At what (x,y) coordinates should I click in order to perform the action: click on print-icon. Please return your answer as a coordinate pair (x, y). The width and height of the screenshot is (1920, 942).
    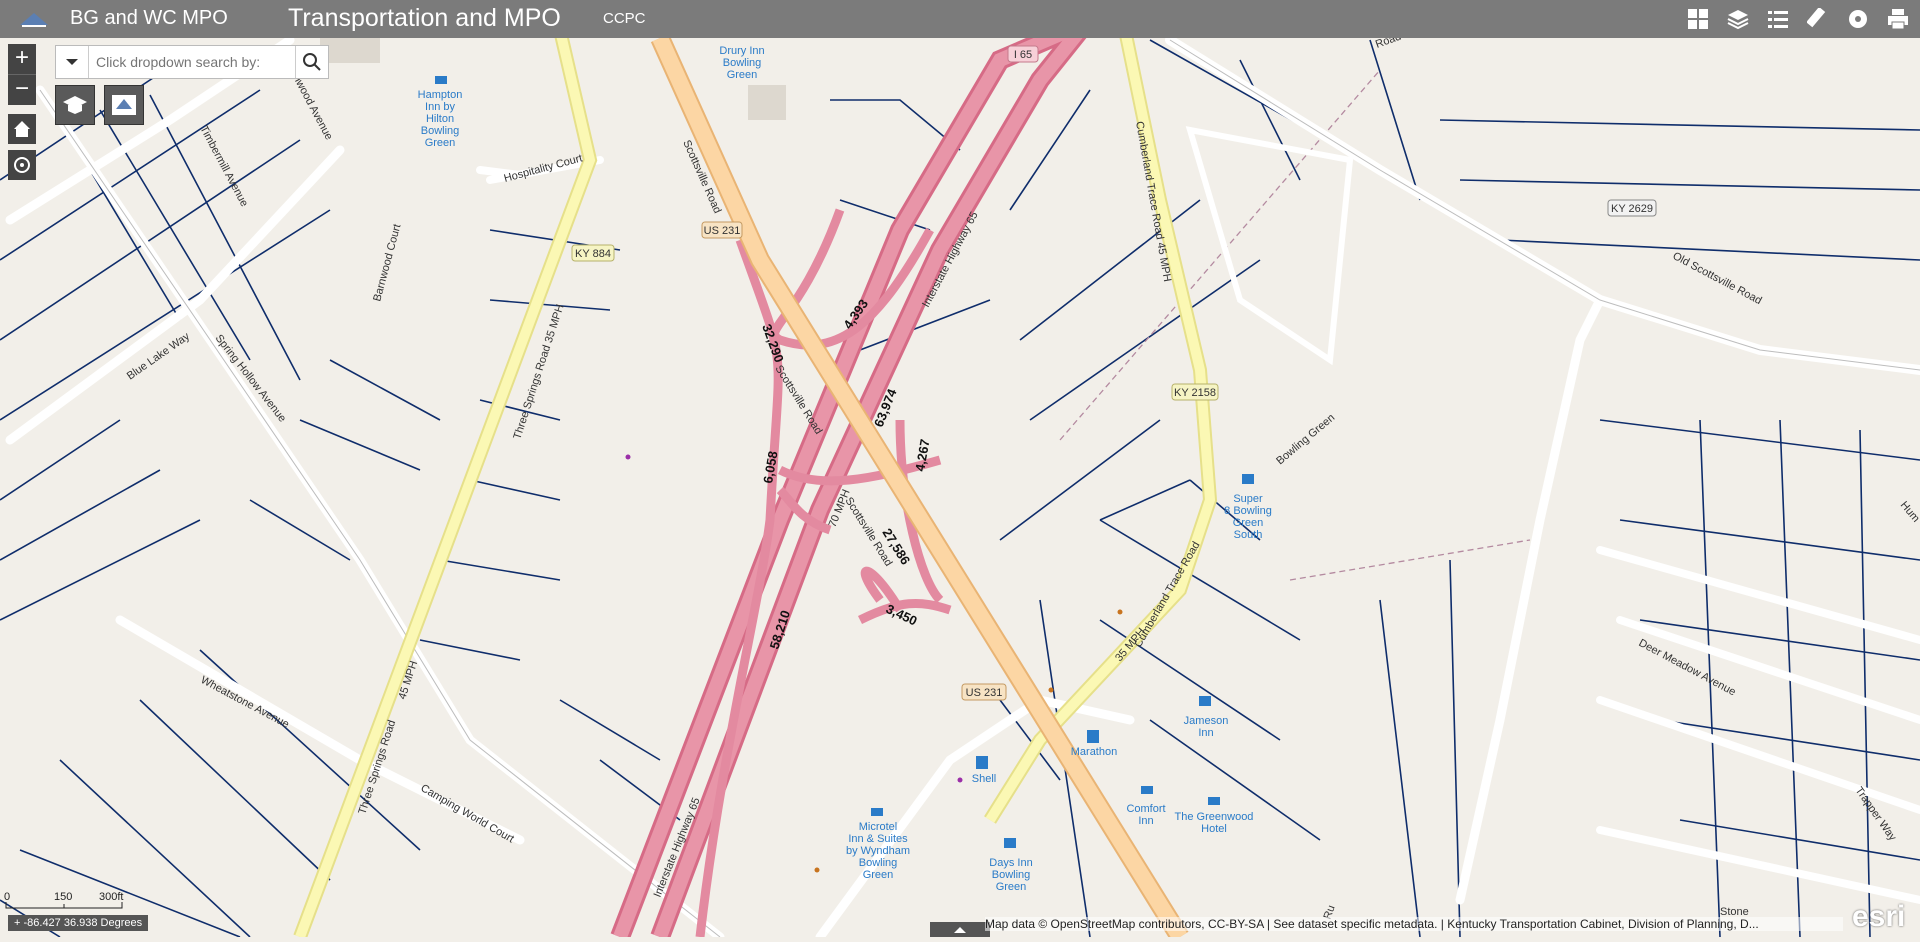
    Looking at the image, I should click on (1898, 19).